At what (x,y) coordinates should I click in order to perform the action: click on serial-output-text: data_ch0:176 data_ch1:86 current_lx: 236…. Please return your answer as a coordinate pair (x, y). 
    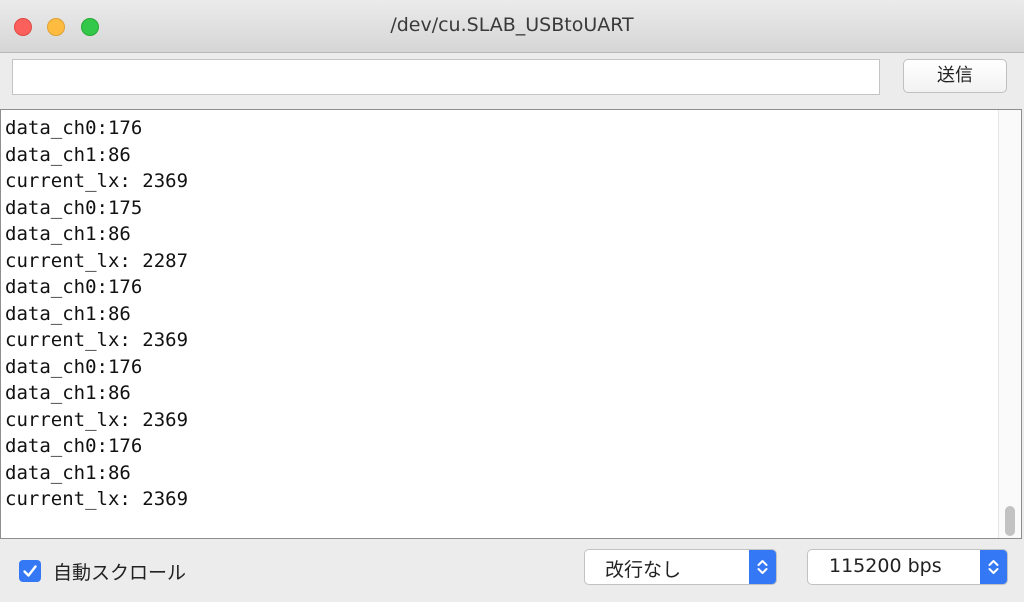
    Looking at the image, I should click on (96, 314).